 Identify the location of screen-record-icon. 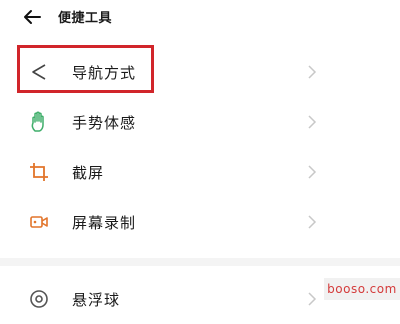
(39, 222).